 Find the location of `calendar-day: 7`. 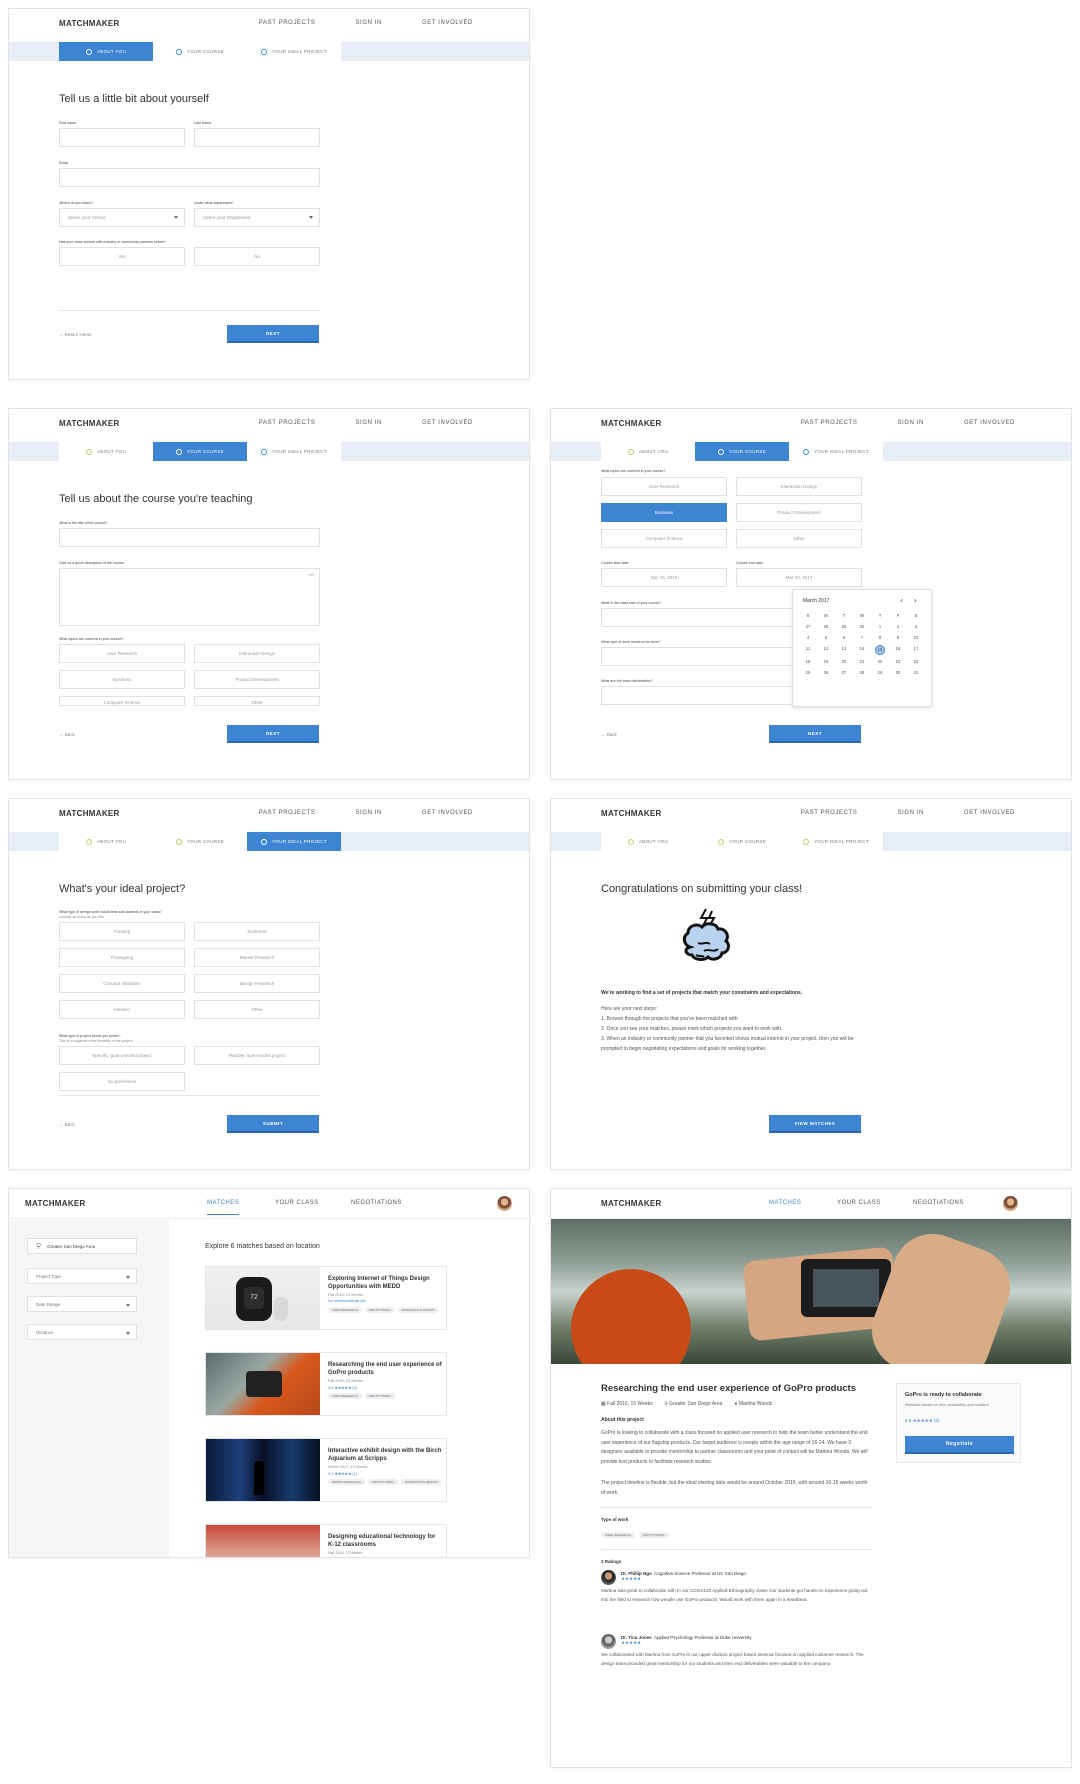

calendar-day: 7 is located at coordinates (862, 638).